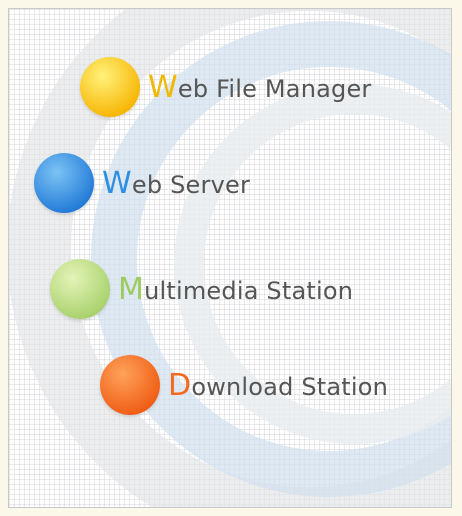 Image resolution: width=462 pixels, height=516 pixels. I want to click on multimedia-station-label: Multimedia Station, so click(235, 289).